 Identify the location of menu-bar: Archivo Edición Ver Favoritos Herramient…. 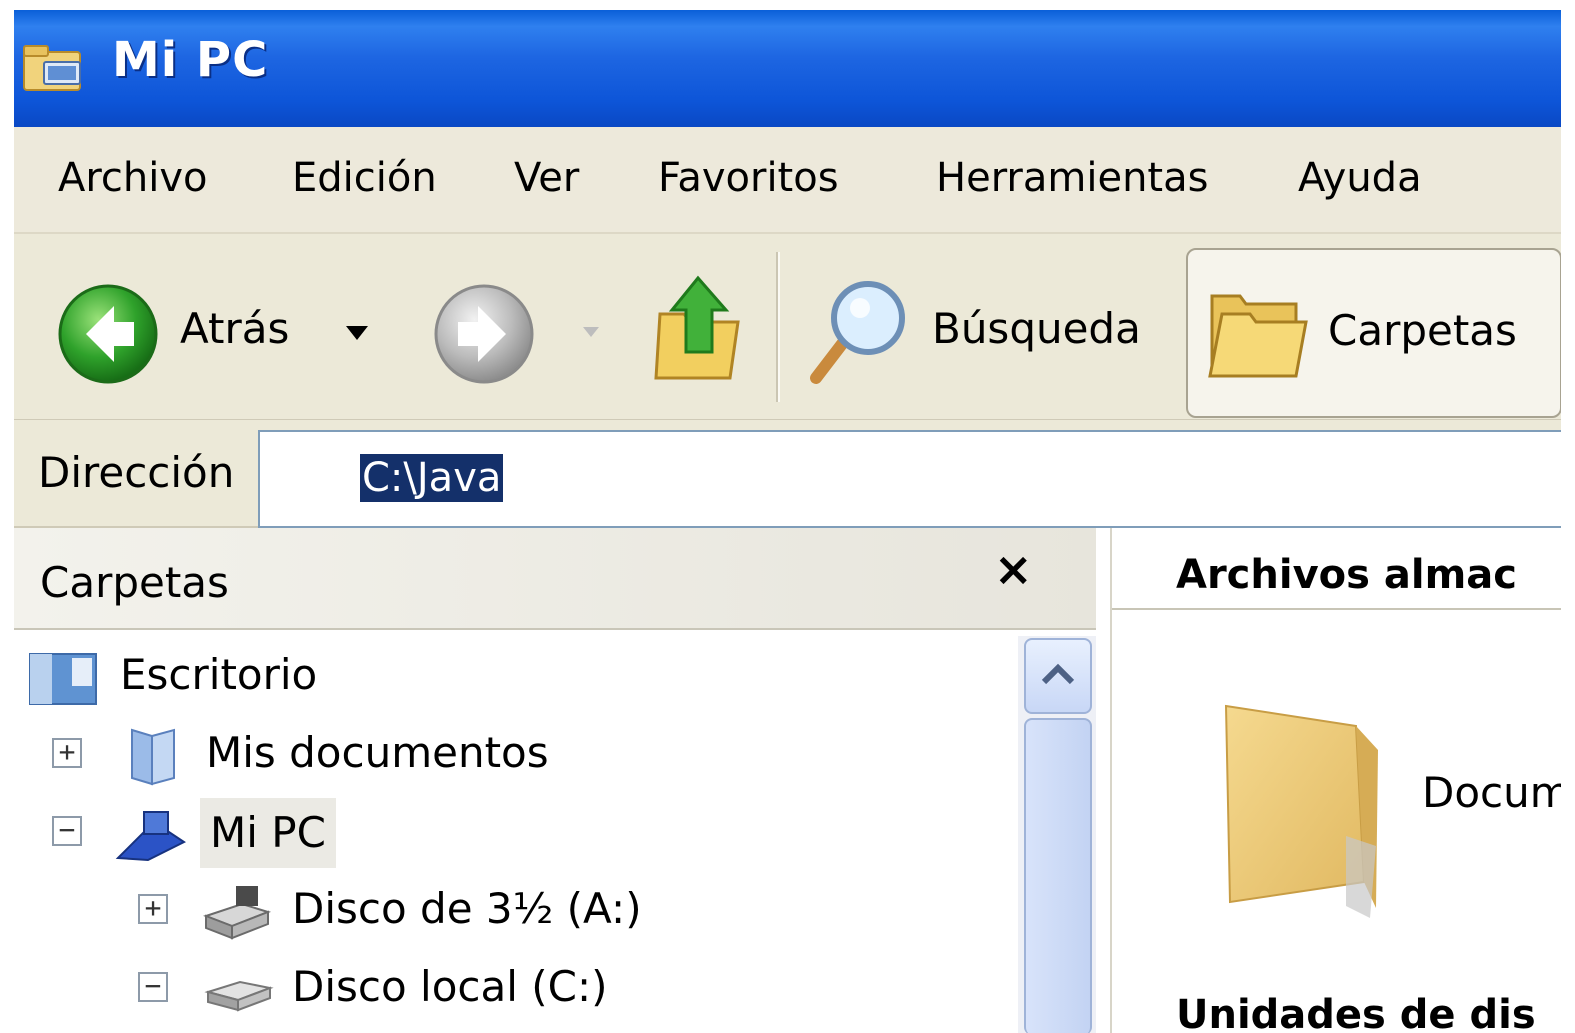
(787, 180).